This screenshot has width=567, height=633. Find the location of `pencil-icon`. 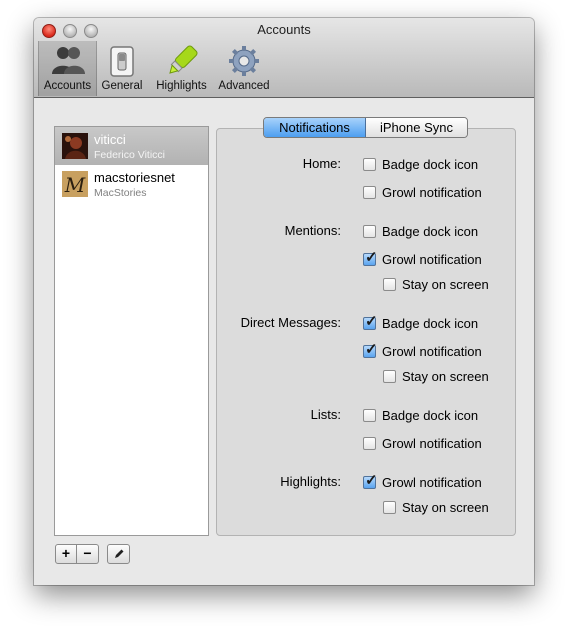

pencil-icon is located at coordinates (118, 553).